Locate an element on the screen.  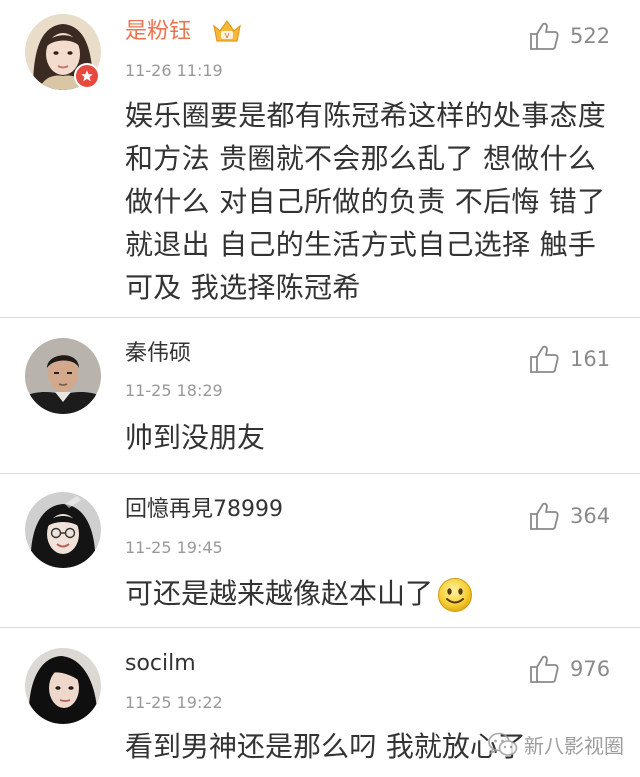
watermark-text: 新八影视圈 is located at coordinates (574, 746).